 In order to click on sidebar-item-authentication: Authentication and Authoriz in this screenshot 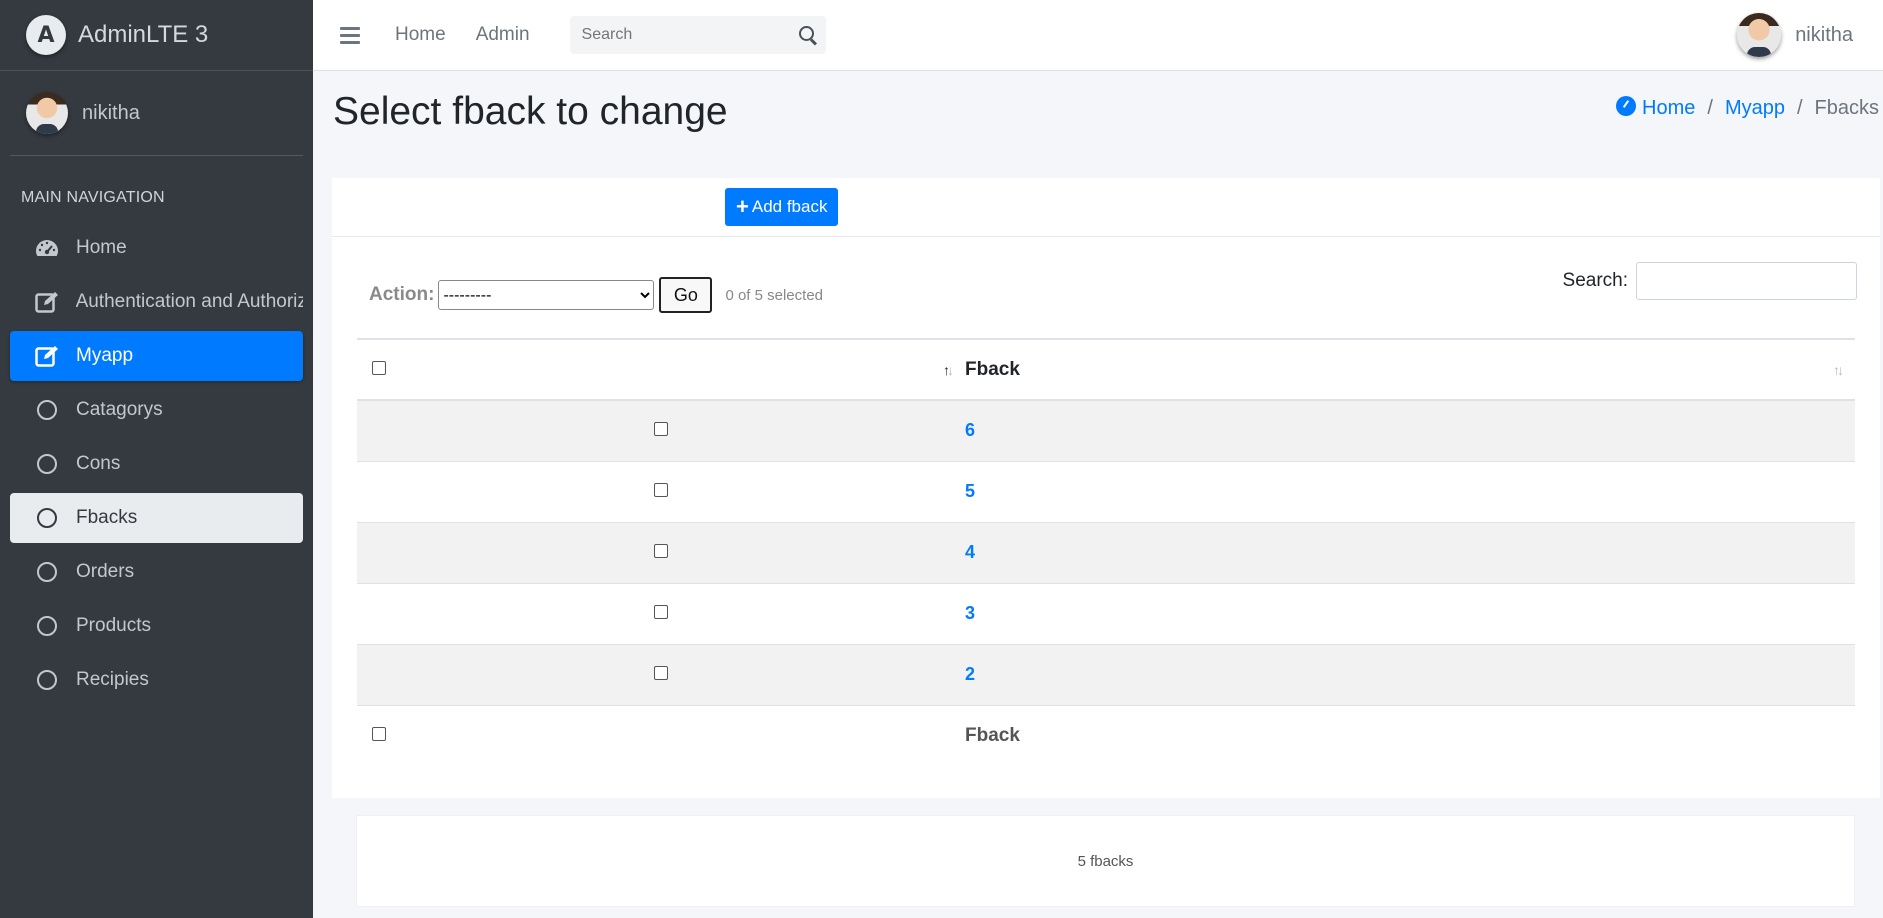, I will do `click(156, 302)`.